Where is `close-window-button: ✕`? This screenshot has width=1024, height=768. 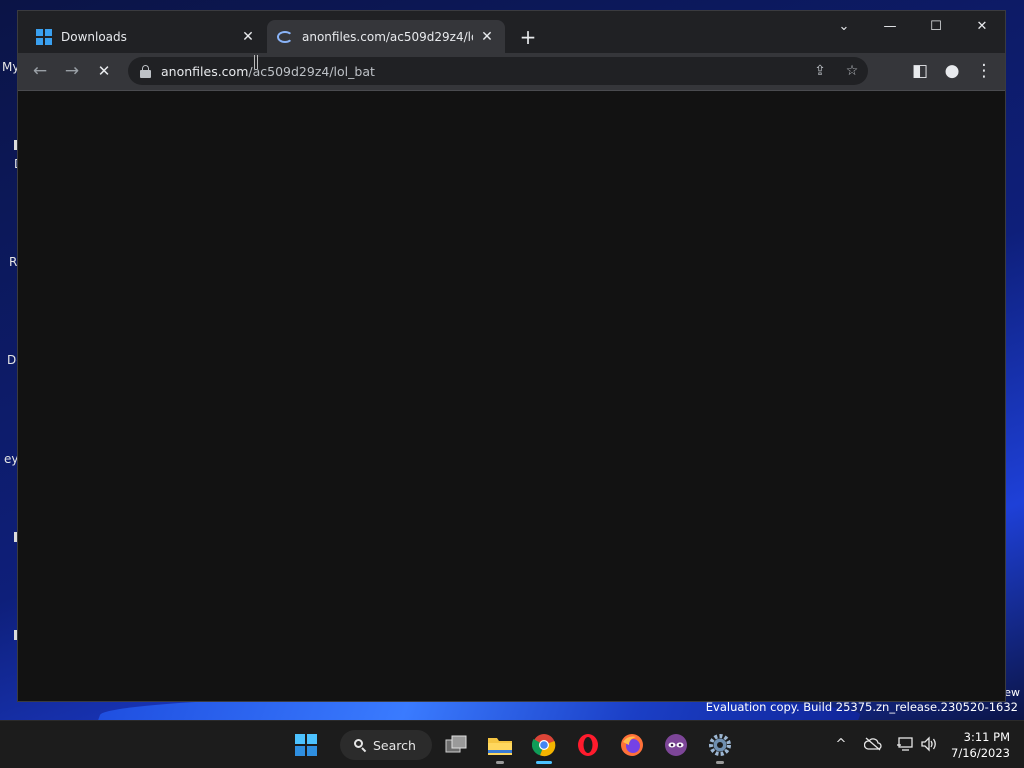
close-window-button: ✕ is located at coordinates (982, 26).